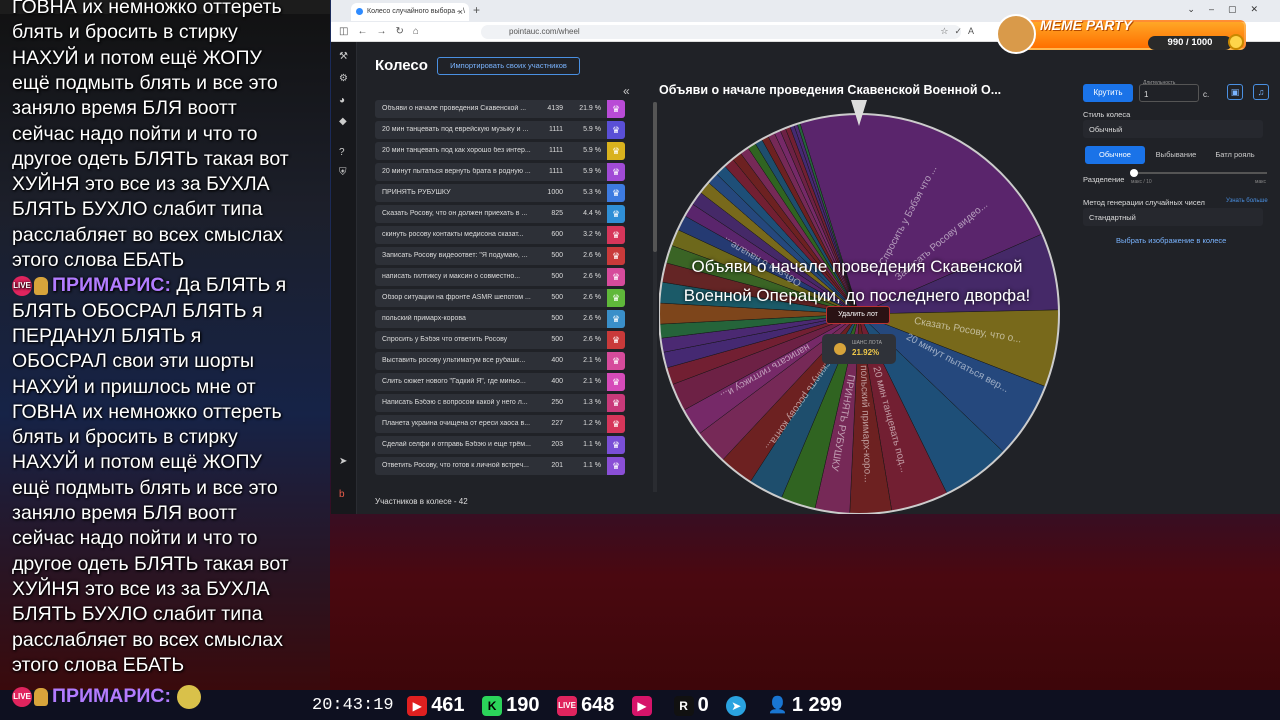 The image size is (1280, 720). I want to click on collapse-icon: «, so click(626, 91).